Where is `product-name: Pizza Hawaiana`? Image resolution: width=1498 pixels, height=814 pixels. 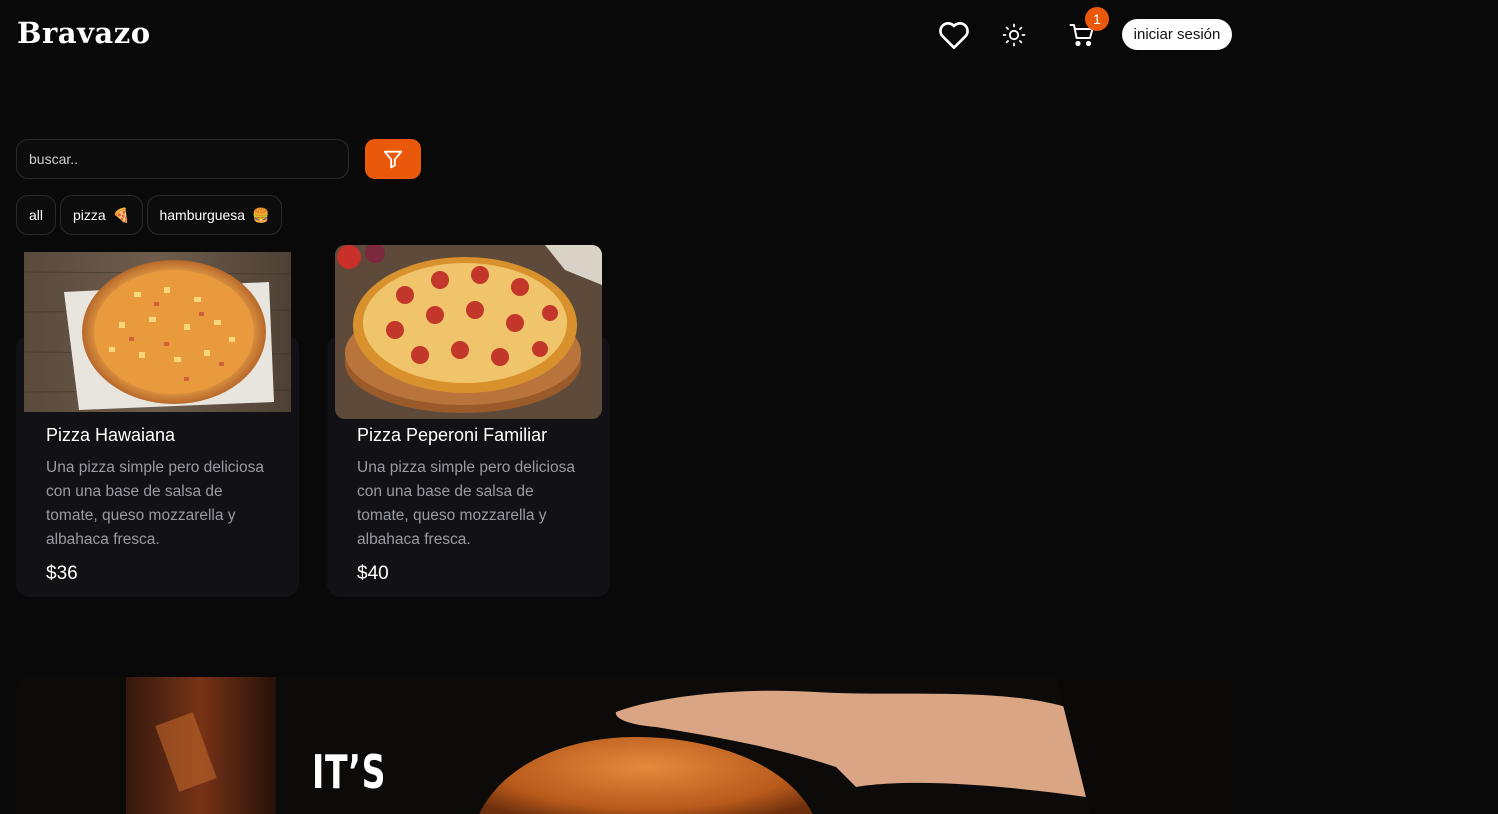
product-name: Pizza Hawaiana is located at coordinates (111, 435).